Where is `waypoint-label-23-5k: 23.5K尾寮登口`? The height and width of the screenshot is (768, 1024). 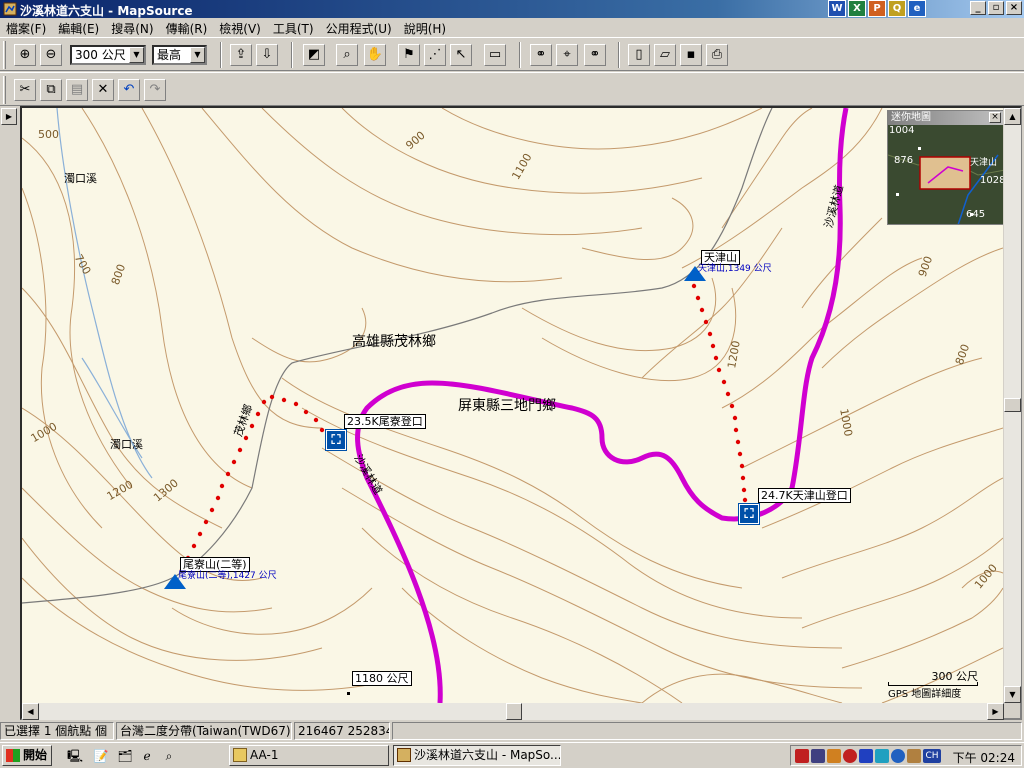 waypoint-label-23-5k: 23.5K尾寮登口 is located at coordinates (385, 421).